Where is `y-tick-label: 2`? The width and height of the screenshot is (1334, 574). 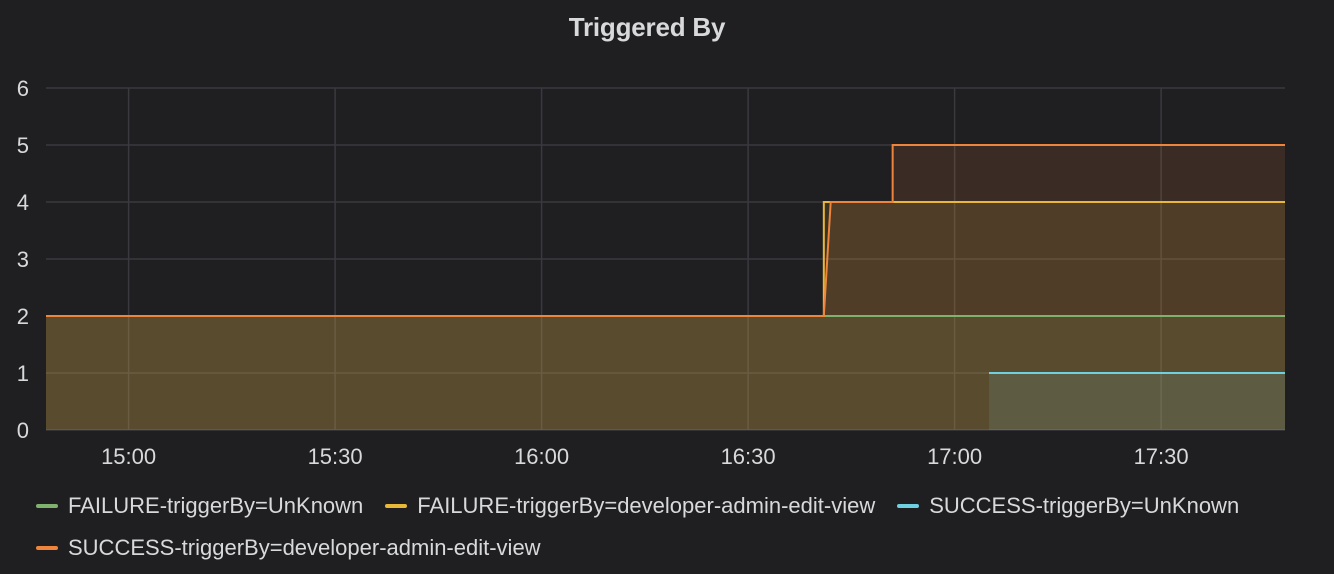 y-tick-label: 2 is located at coordinates (23, 316).